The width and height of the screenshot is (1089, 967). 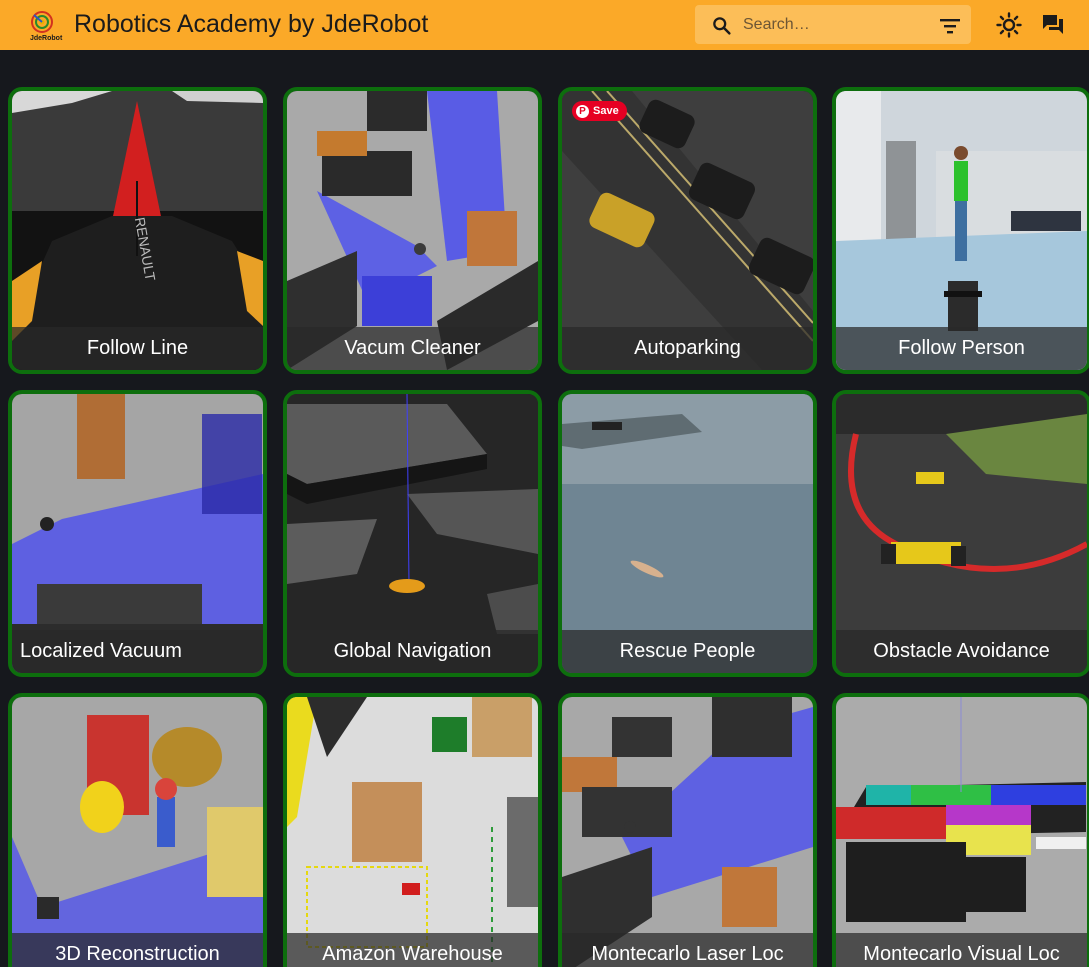 I want to click on card-title: Follow Person, so click(x=961, y=348).